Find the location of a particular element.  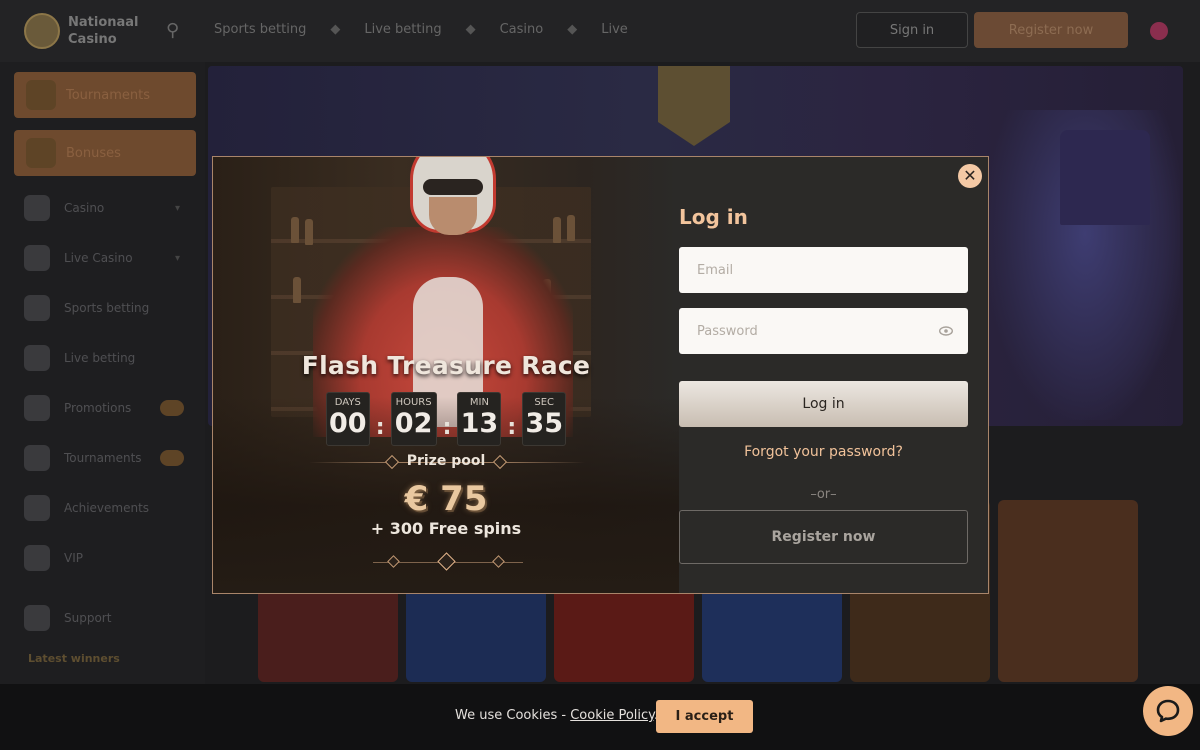

login-title: Log in is located at coordinates (713, 217).